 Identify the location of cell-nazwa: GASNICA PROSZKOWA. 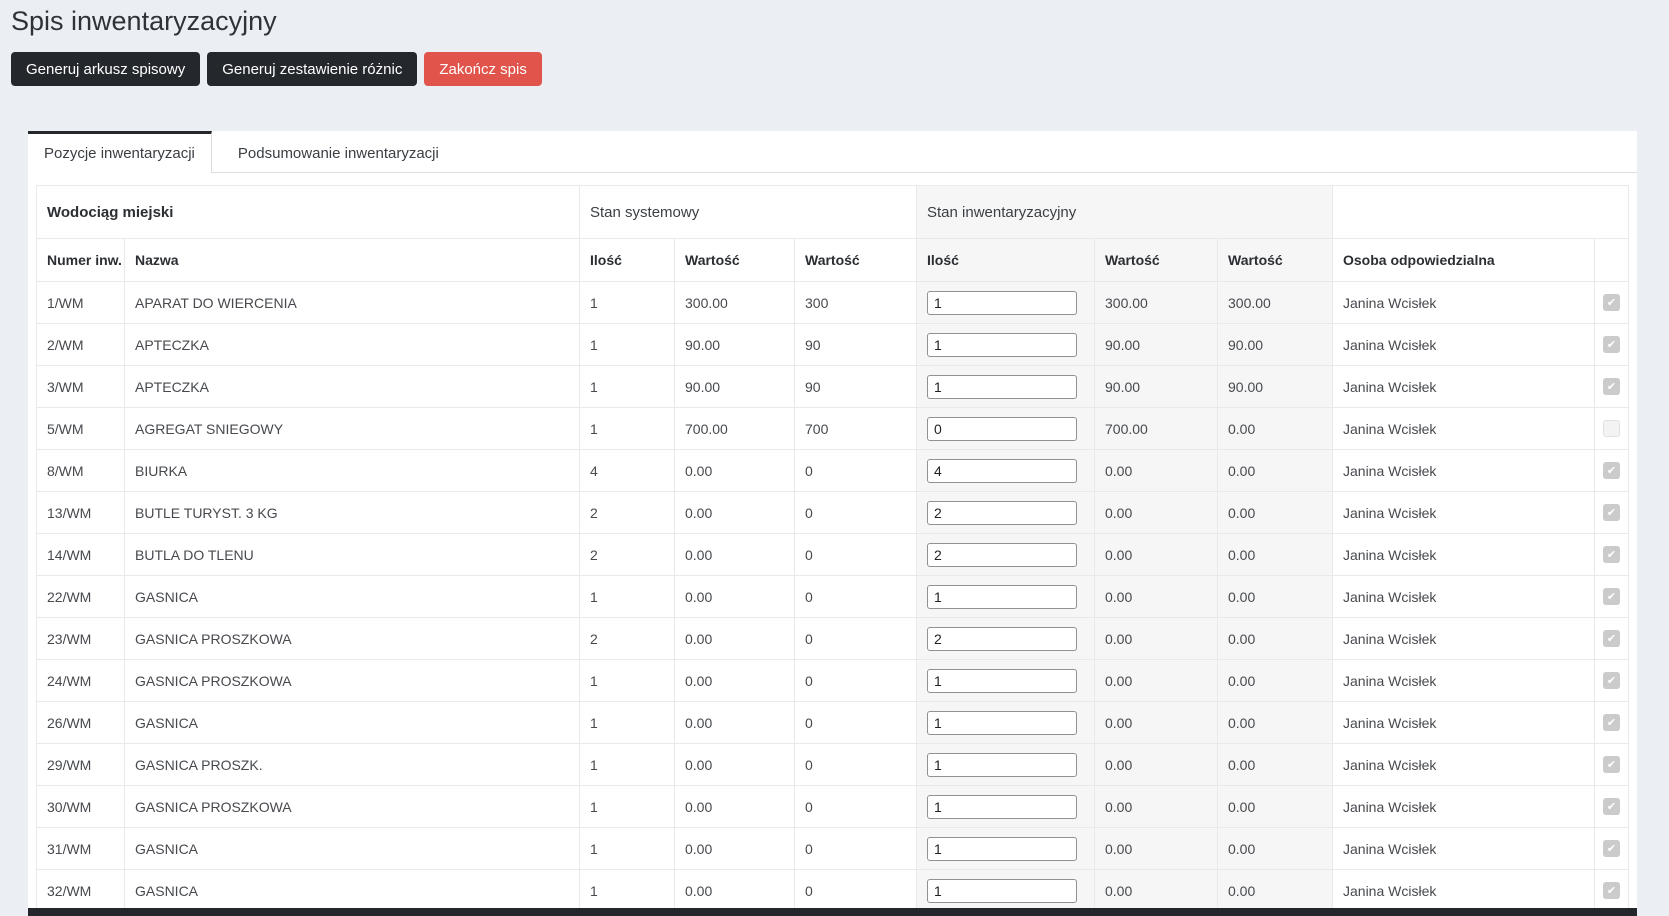
(352, 680).